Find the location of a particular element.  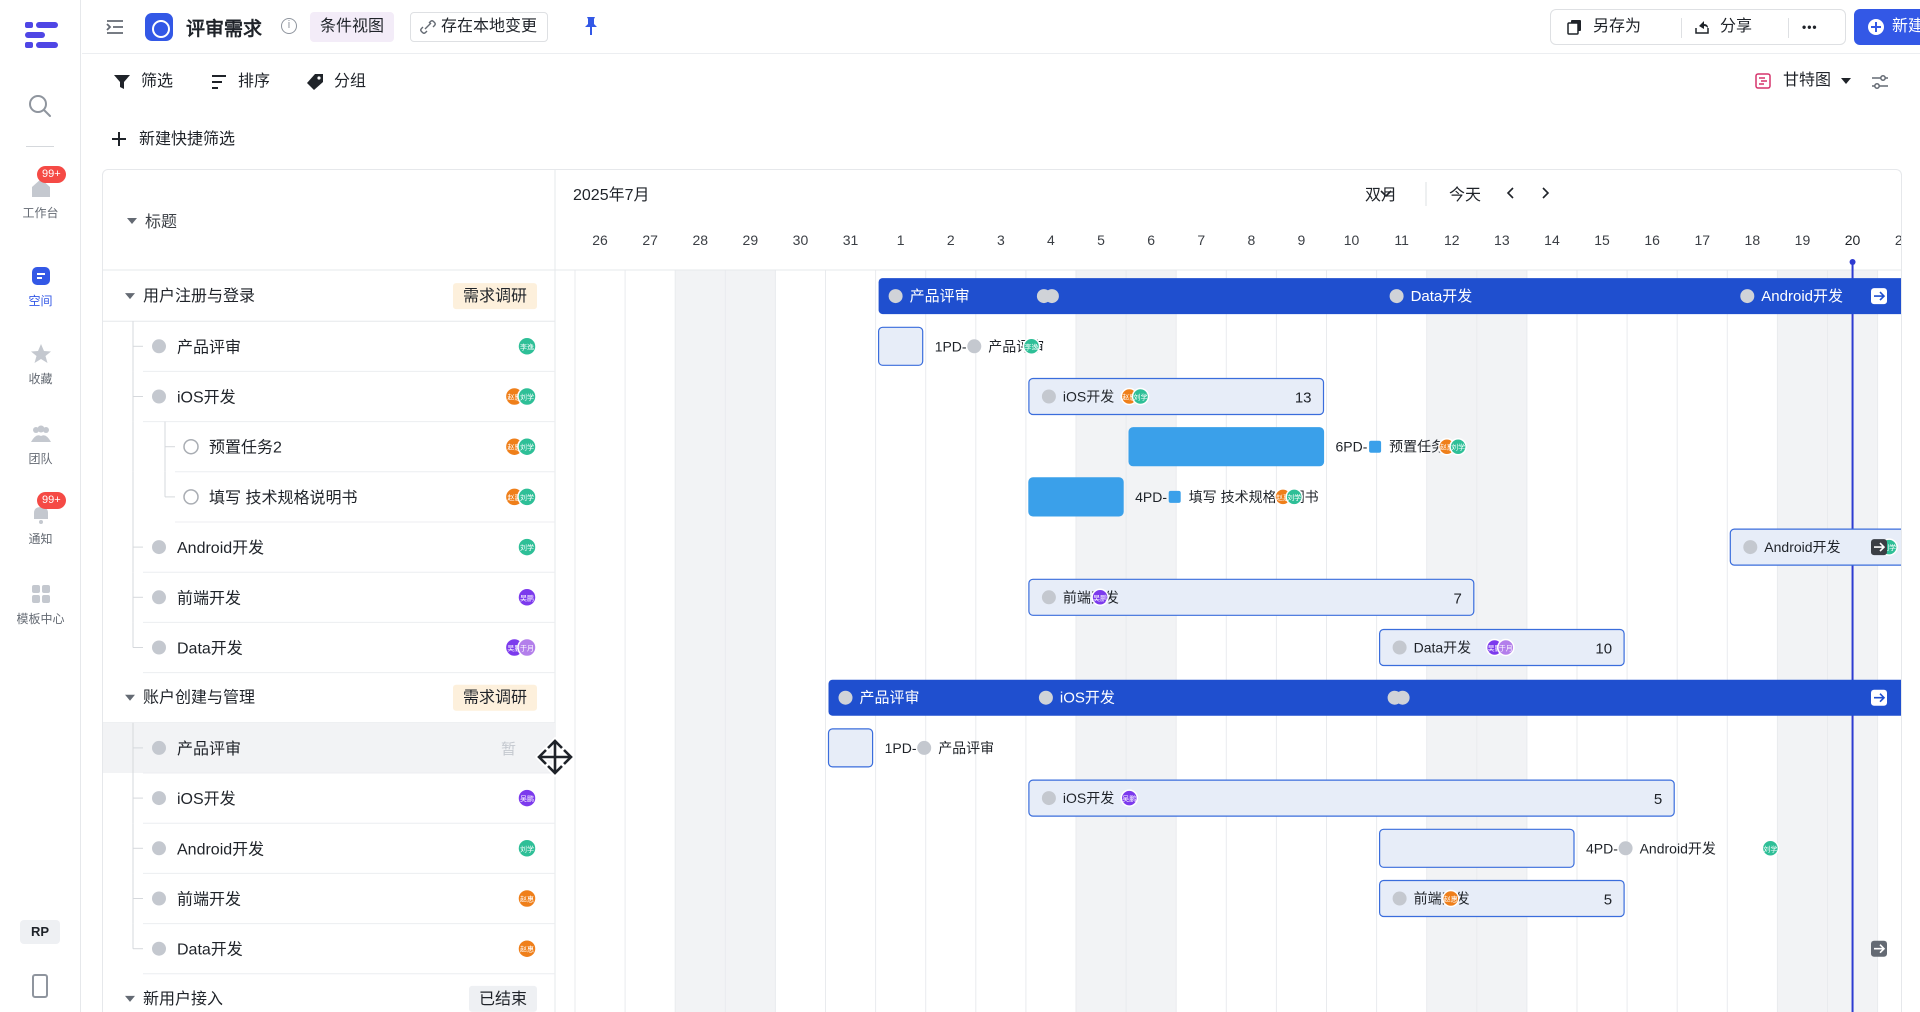

save-local-chip: 存在本地变更 is located at coordinates (479, 27).